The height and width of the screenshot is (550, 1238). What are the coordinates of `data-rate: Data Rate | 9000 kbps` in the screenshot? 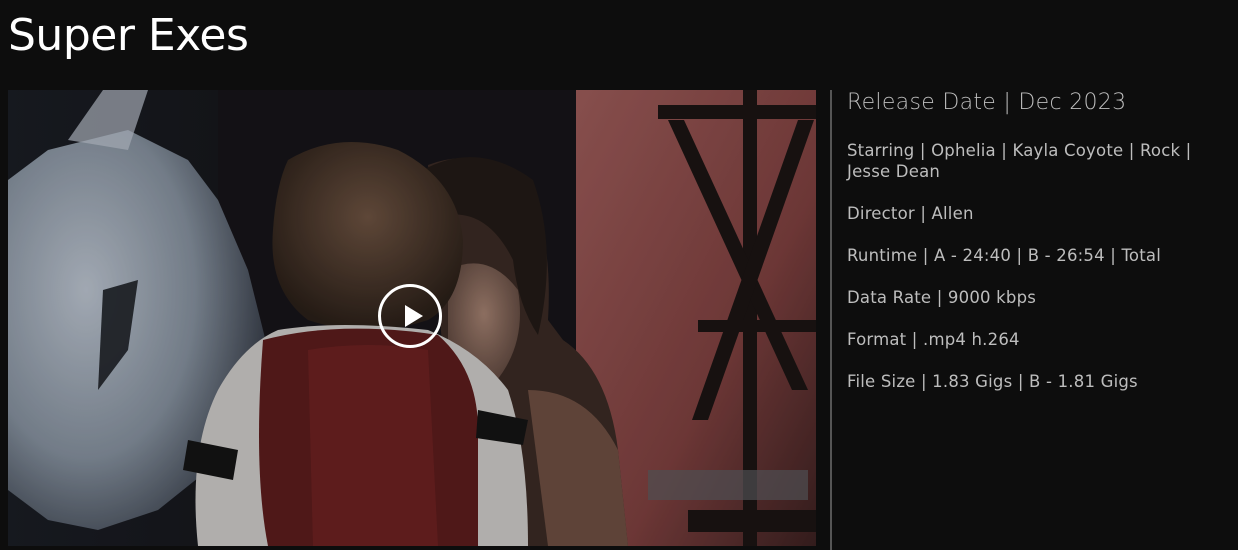 It's located at (942, 297).